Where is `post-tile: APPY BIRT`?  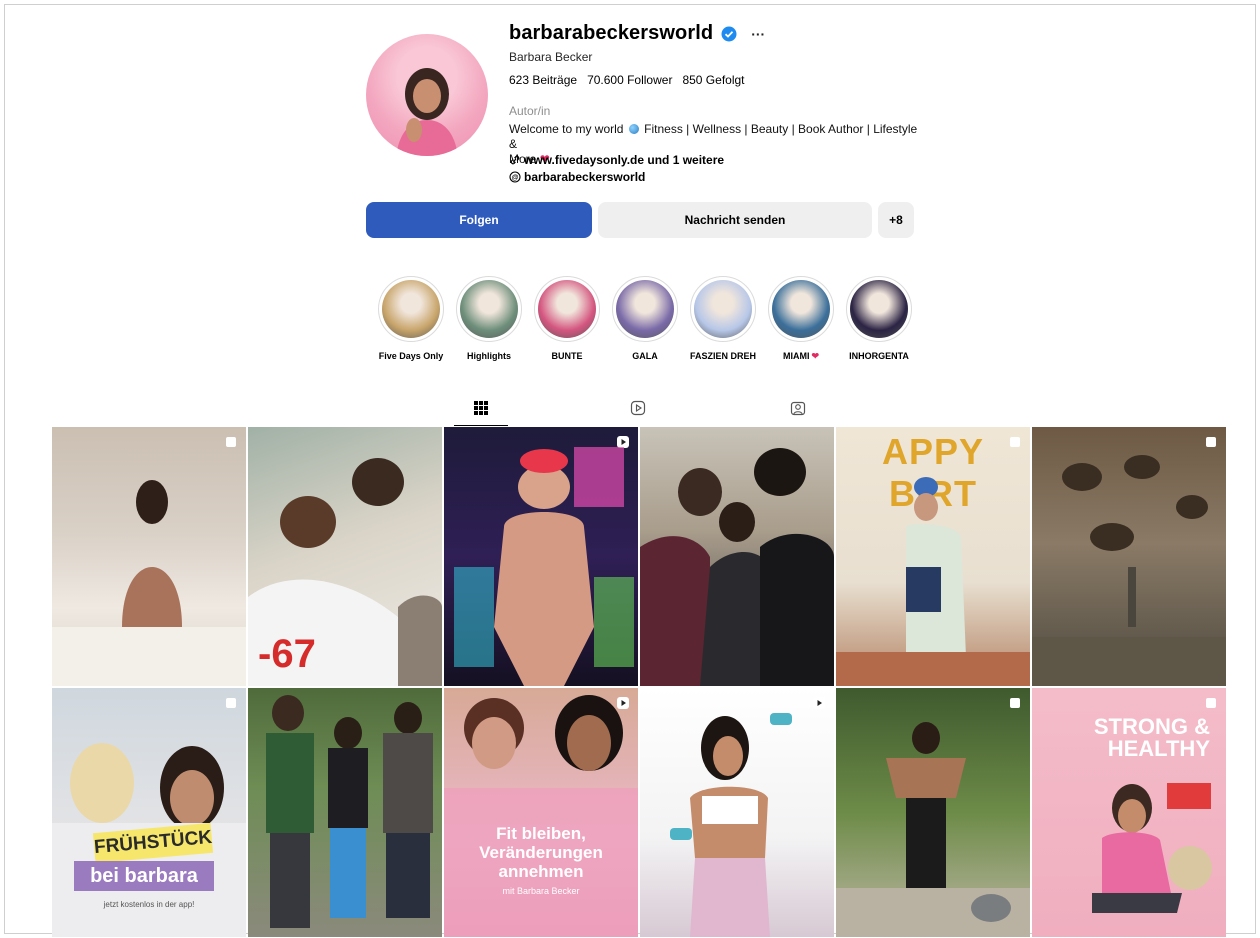 post-tile: APPY BIRT is located at coordinates (933, 556).